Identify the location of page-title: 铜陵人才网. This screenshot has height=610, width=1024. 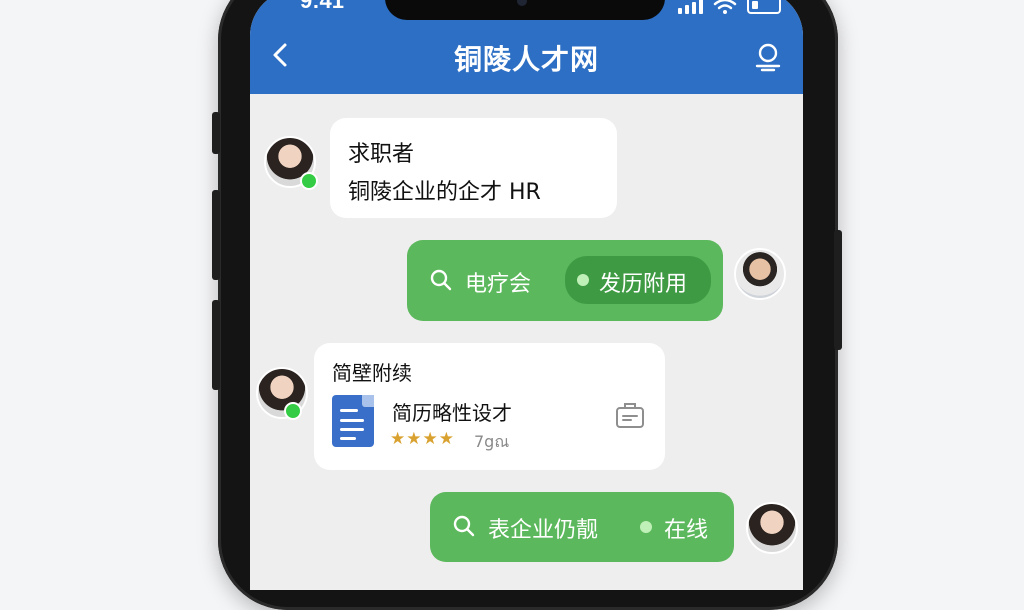
(526, 59).